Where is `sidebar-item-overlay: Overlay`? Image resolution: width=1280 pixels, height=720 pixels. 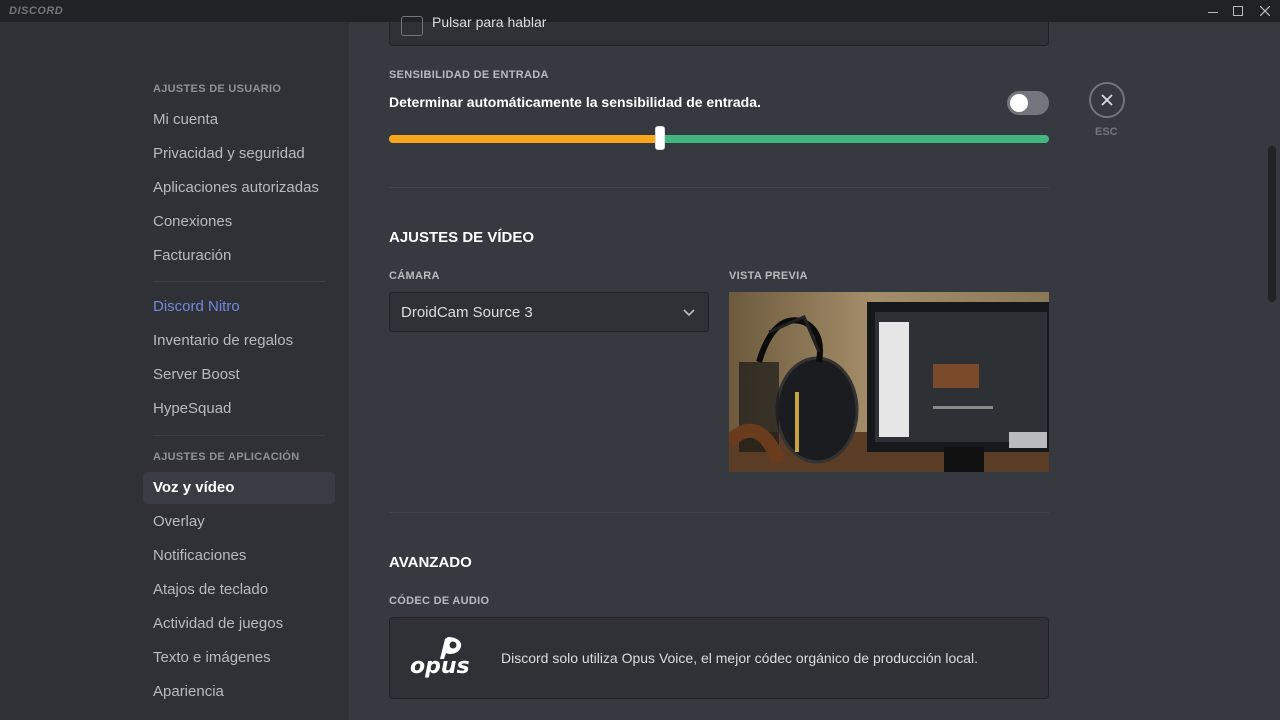
sidebar-item-overlay: Overlay is located at coordinates (239, 522).